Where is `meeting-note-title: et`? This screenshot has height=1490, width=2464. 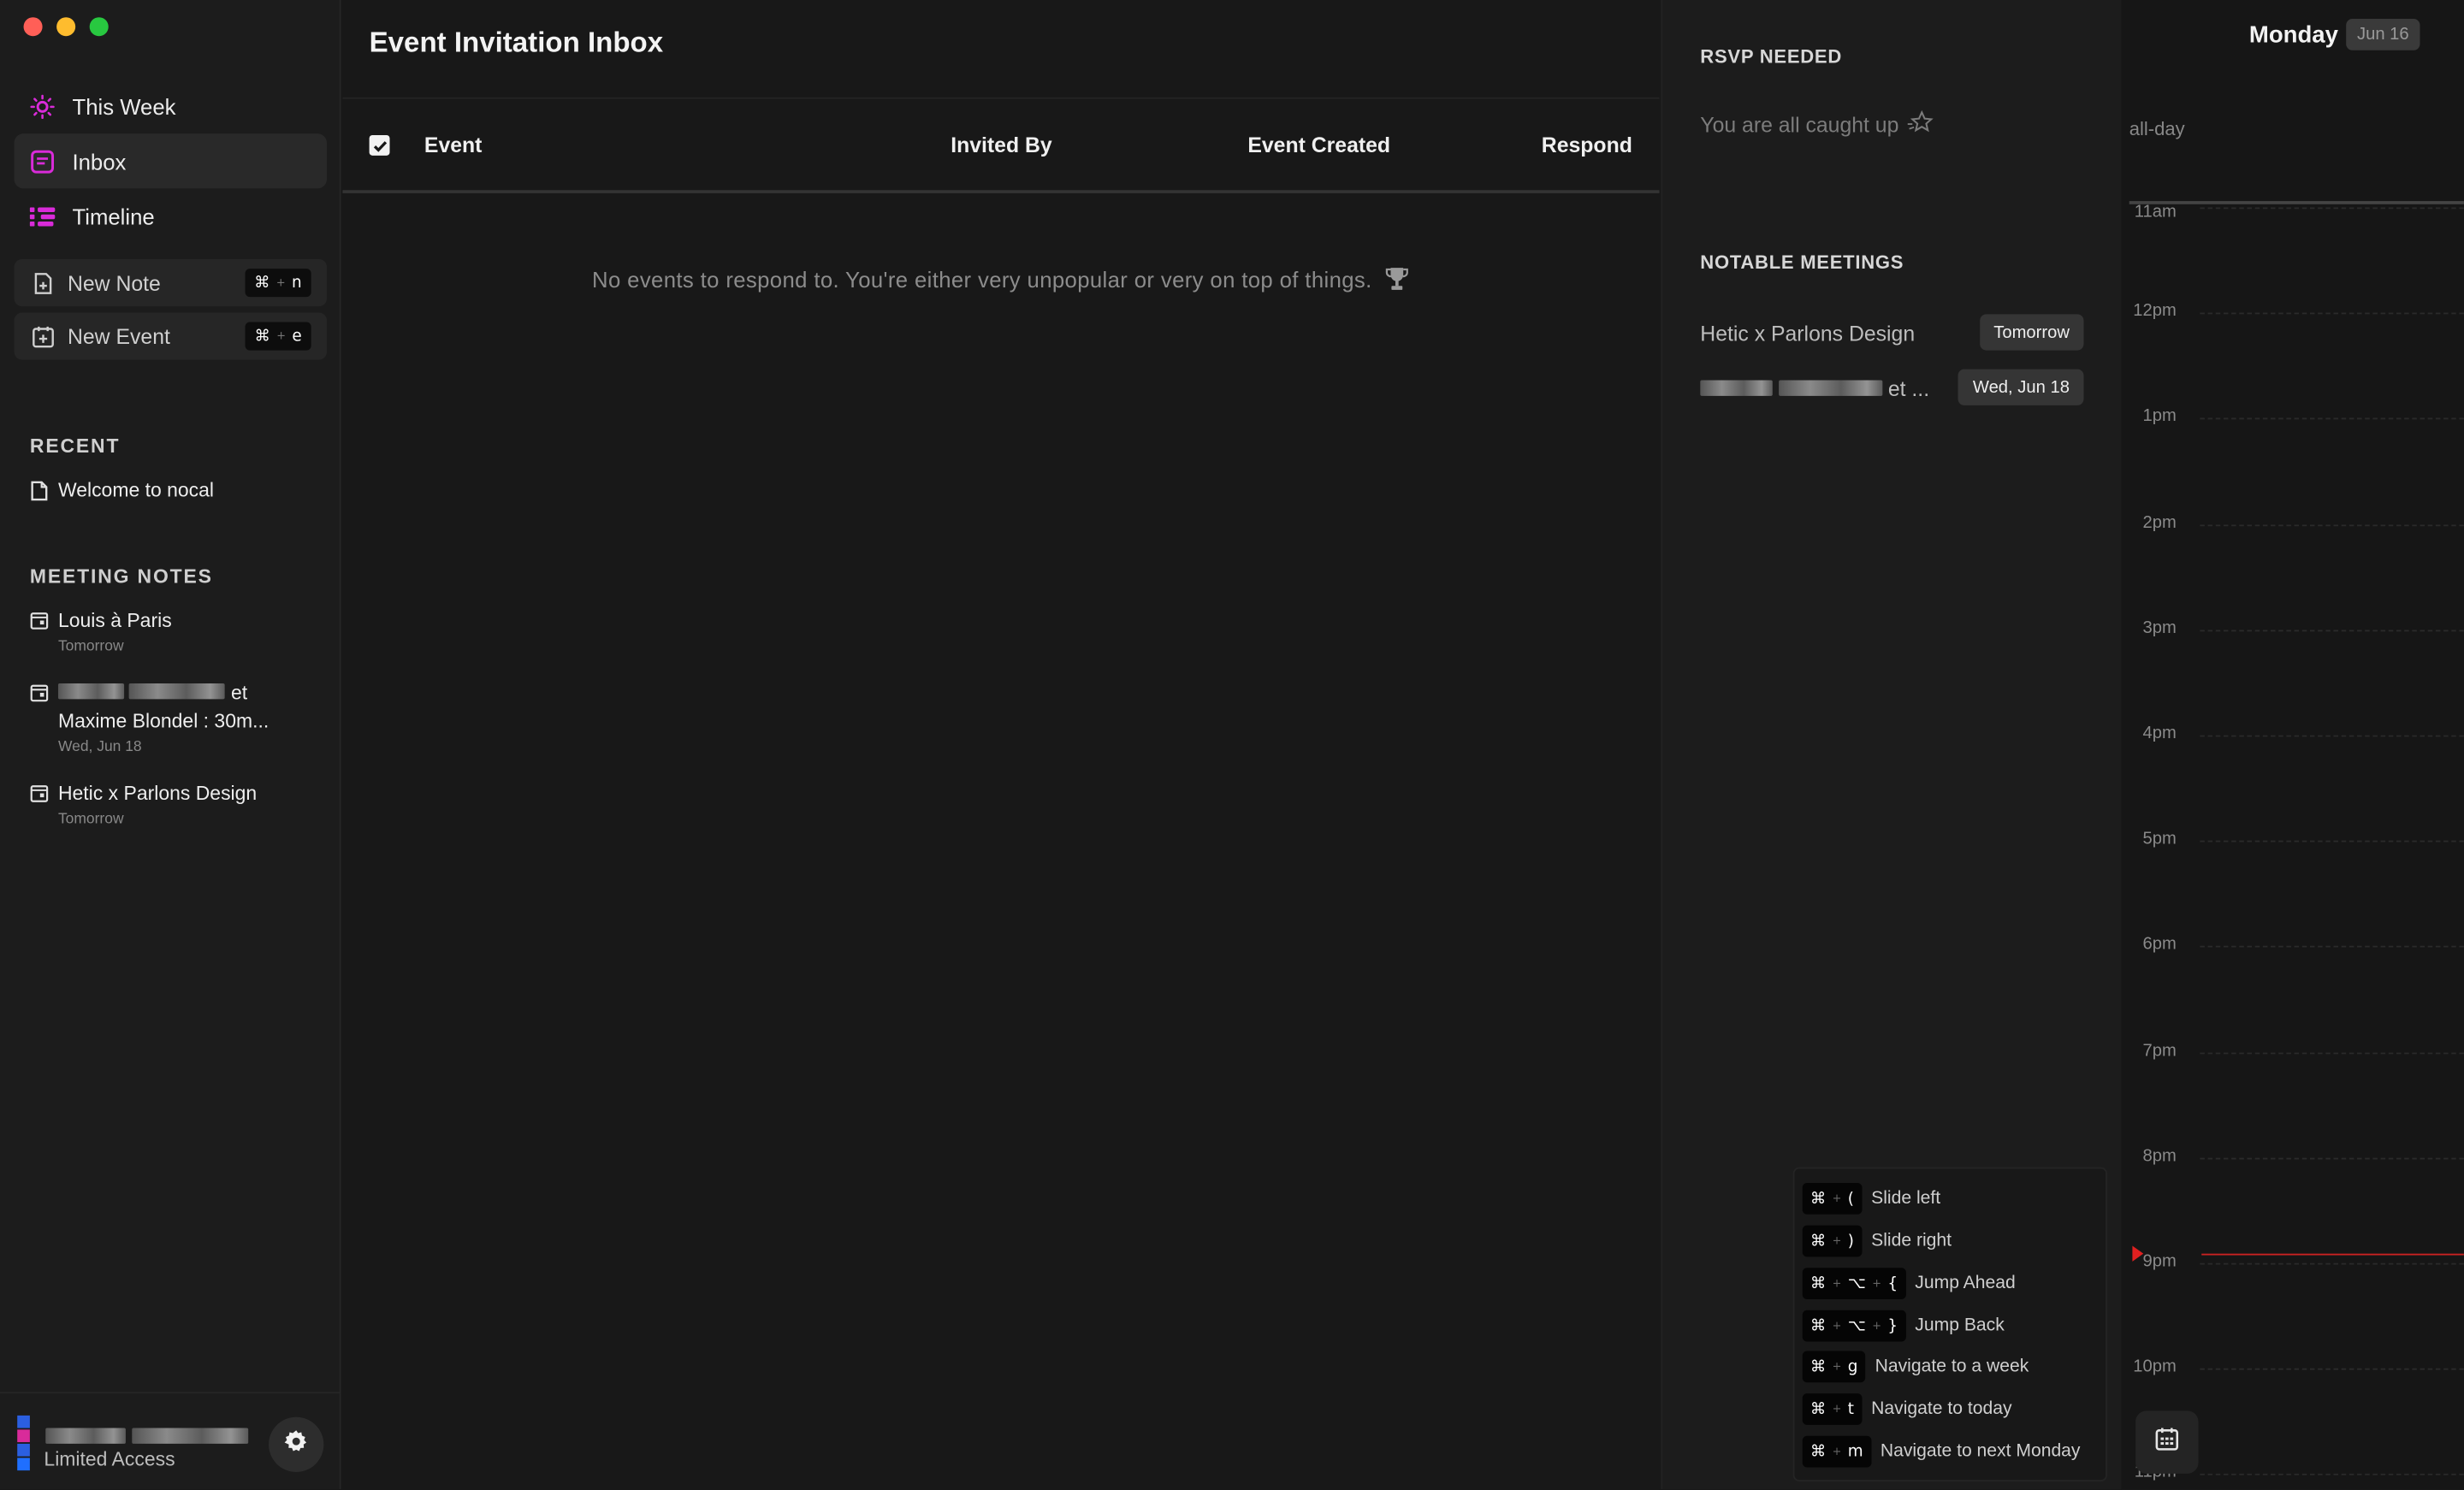
meeting-note-title: et is located at coordinates (239, 693).